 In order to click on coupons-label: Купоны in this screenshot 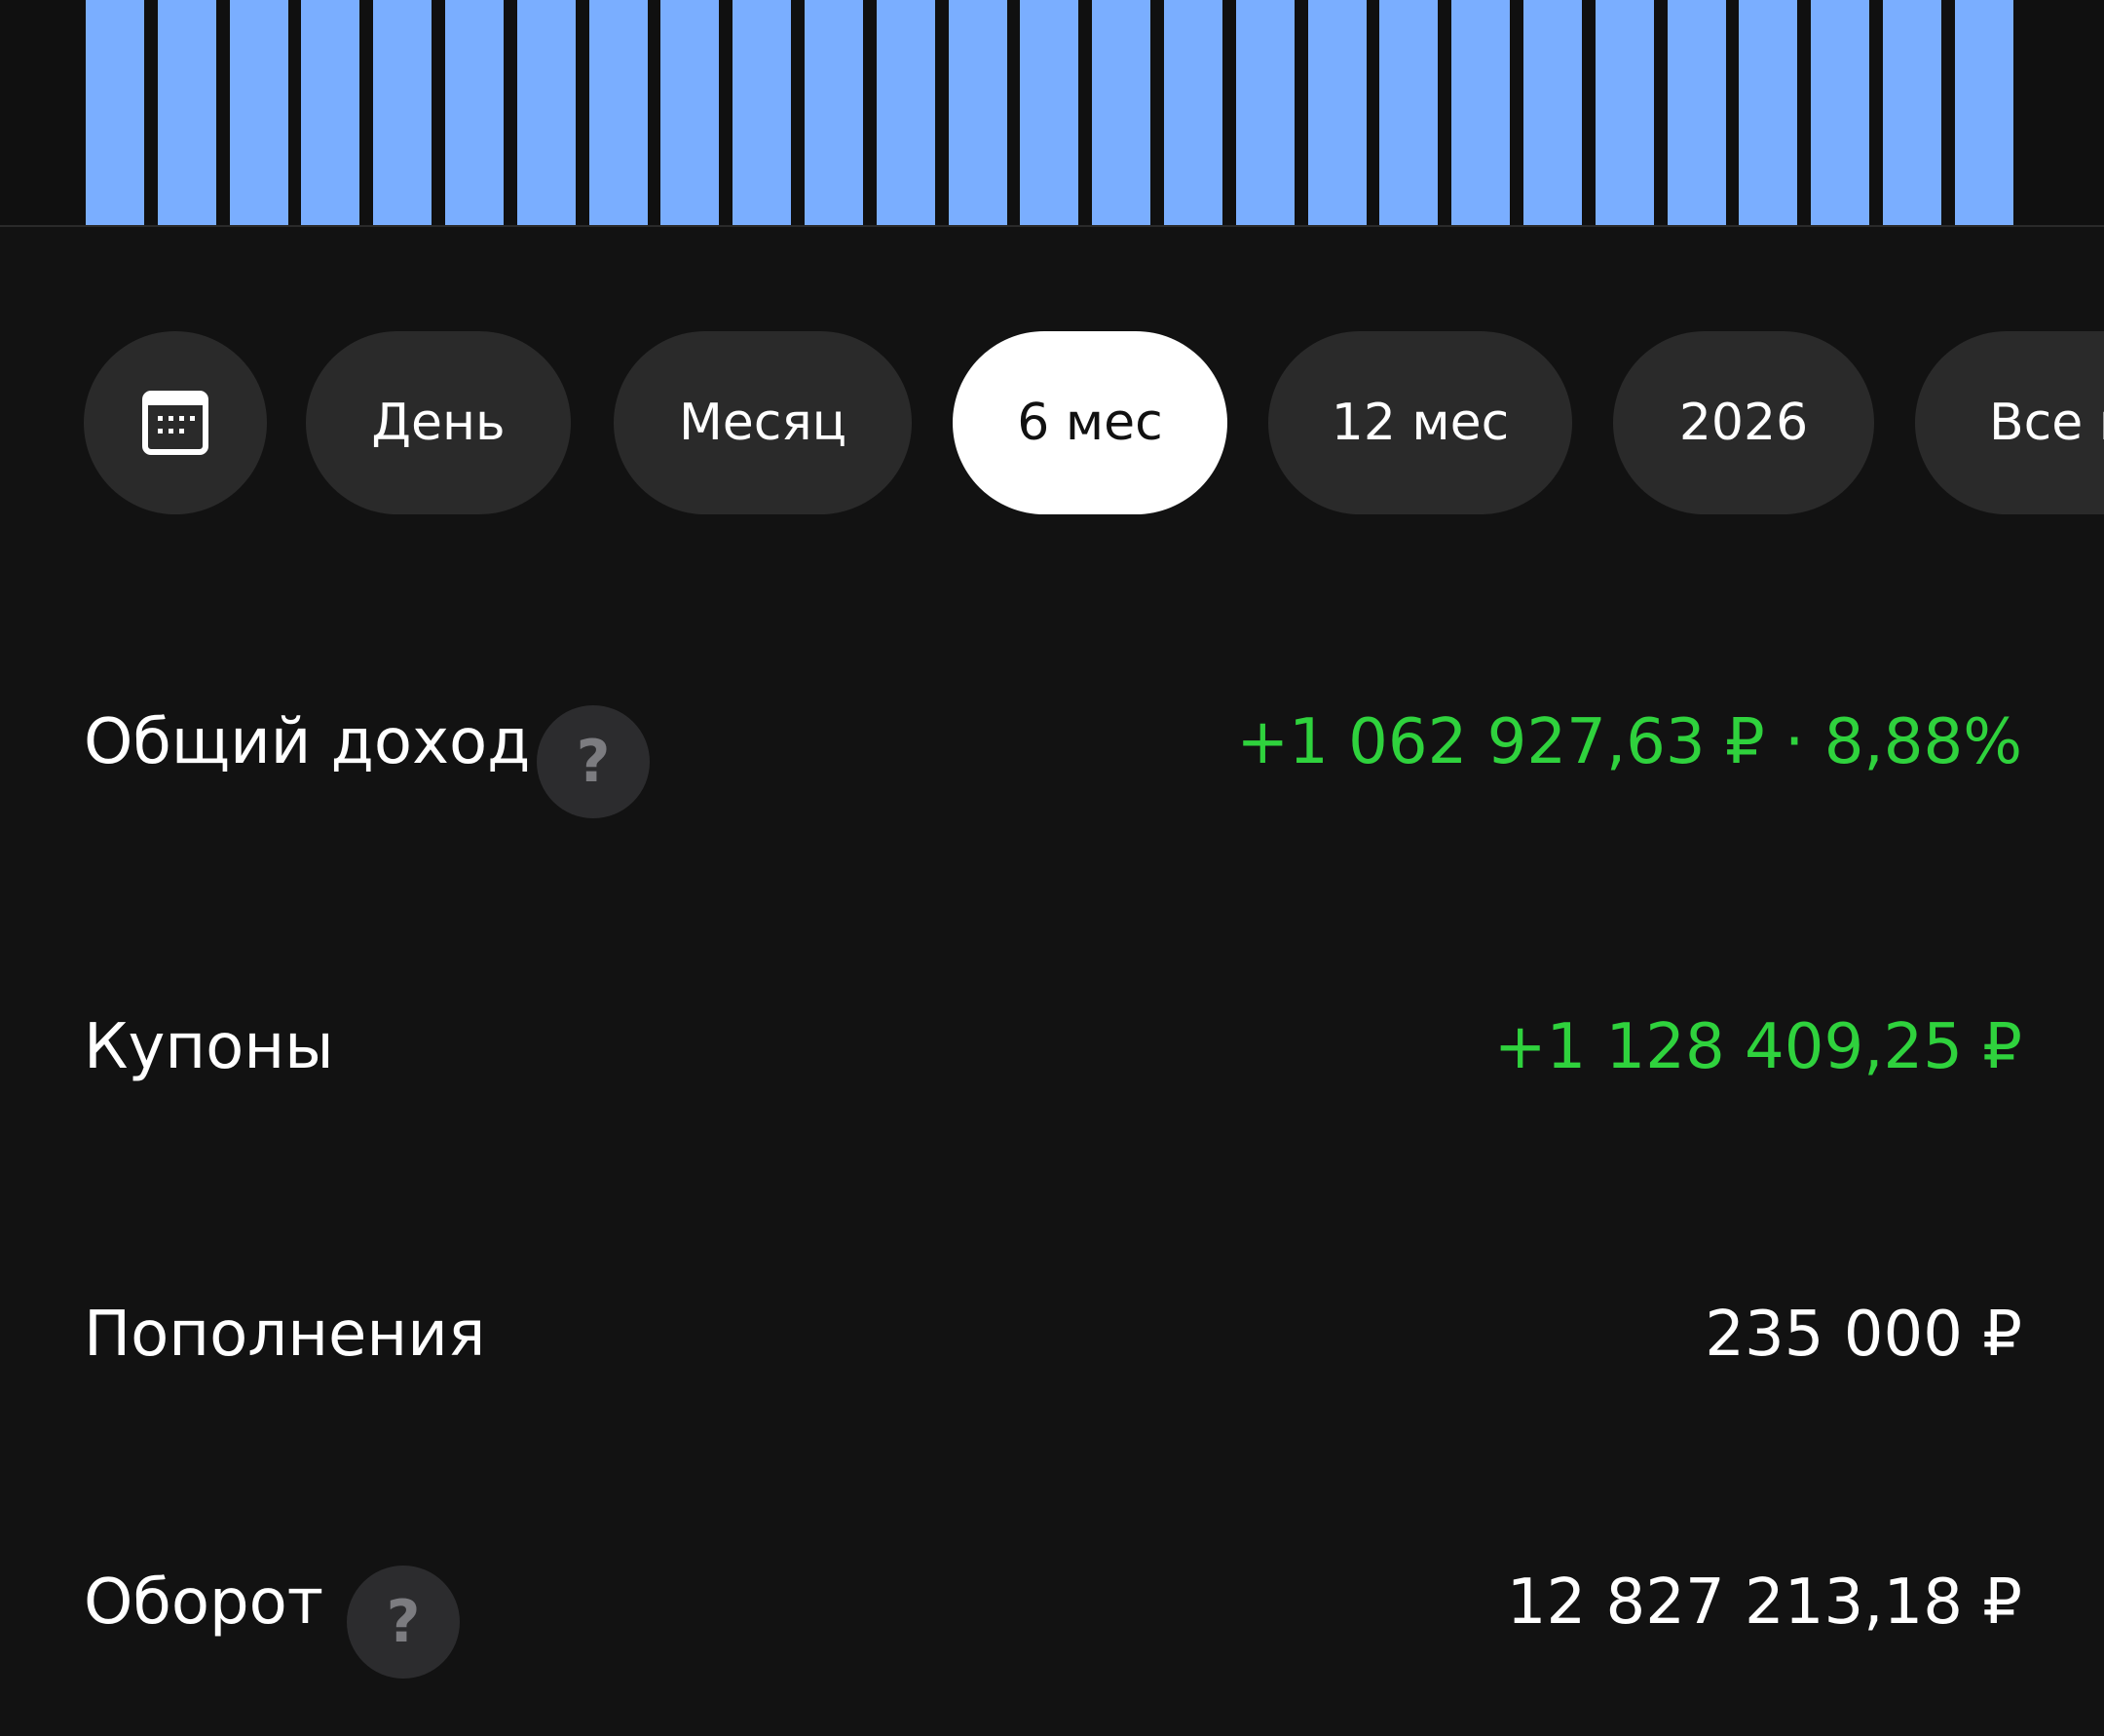, I will do `click(209, 1047)`.